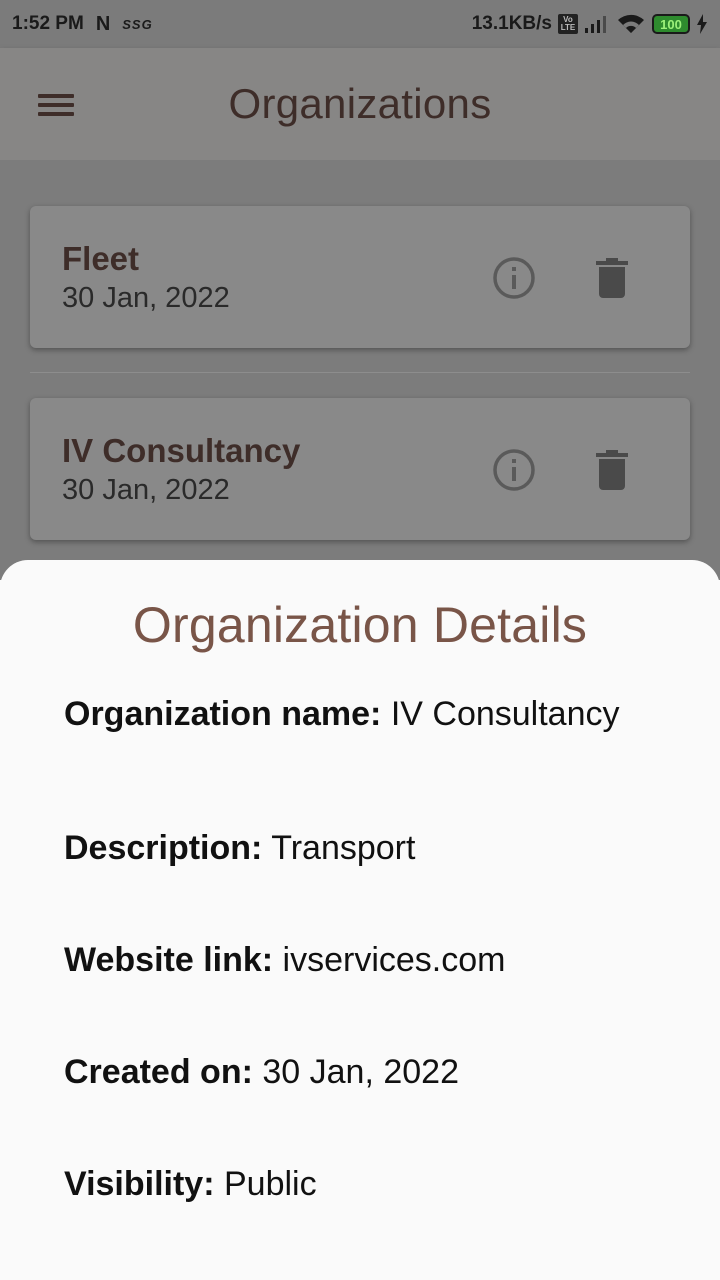 The height and width of the screenshot is (1280, 720). I want to click on detail-value: Transport, so click(343, 848).